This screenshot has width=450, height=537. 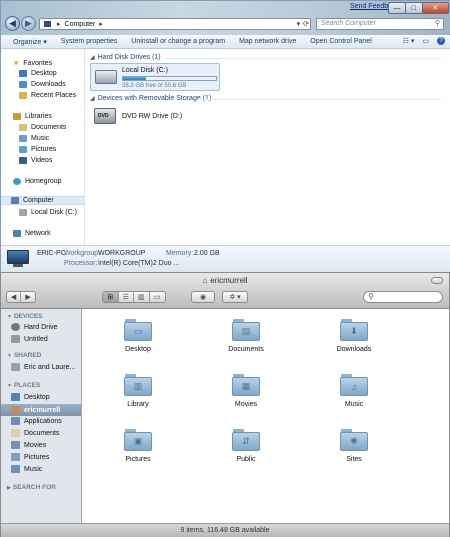 What do you see at coordinates (35, 160) in the screenshot?
I see `sidebar-item-videos: Videos` at bounding box center [35, 160].